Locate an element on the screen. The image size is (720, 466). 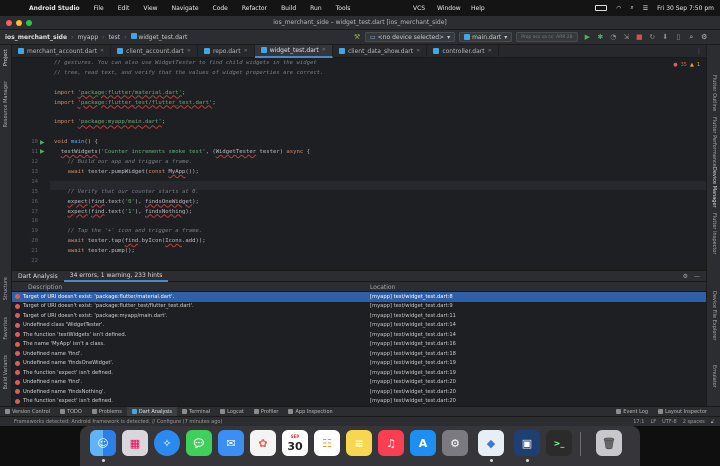
menu-run: Run is located at coordinates (316, 8).